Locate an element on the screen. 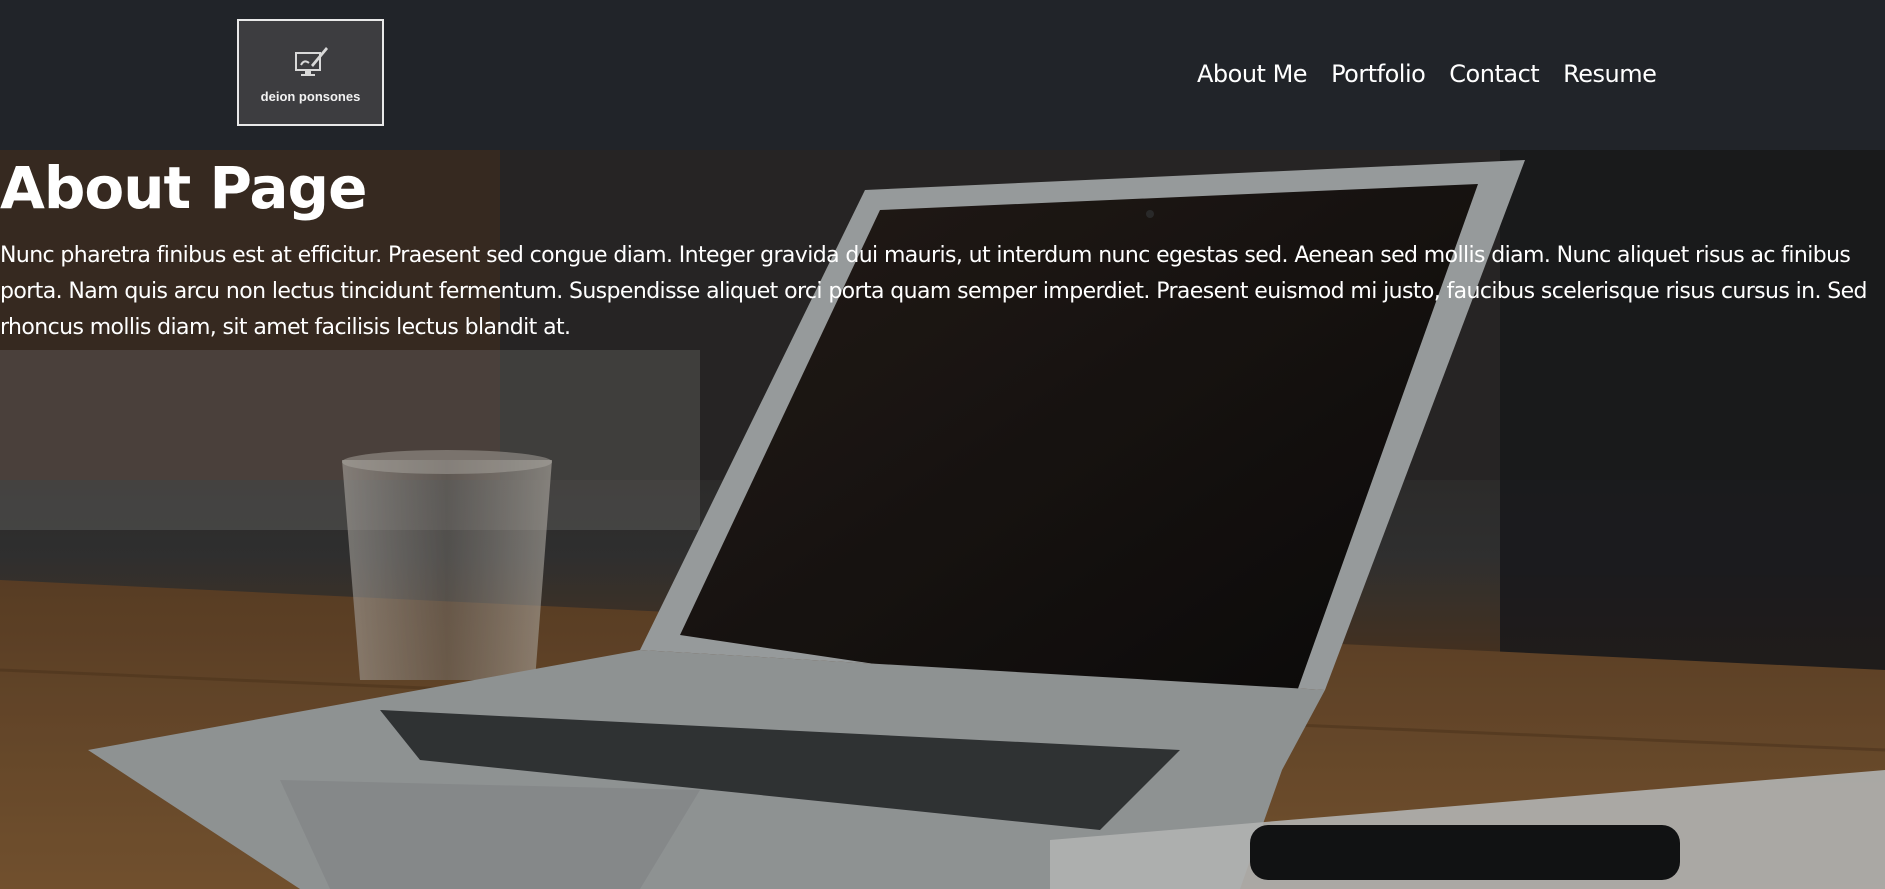  main-nav: About Me Portfolio Contact Resume is located at coordinates (1427, 74).